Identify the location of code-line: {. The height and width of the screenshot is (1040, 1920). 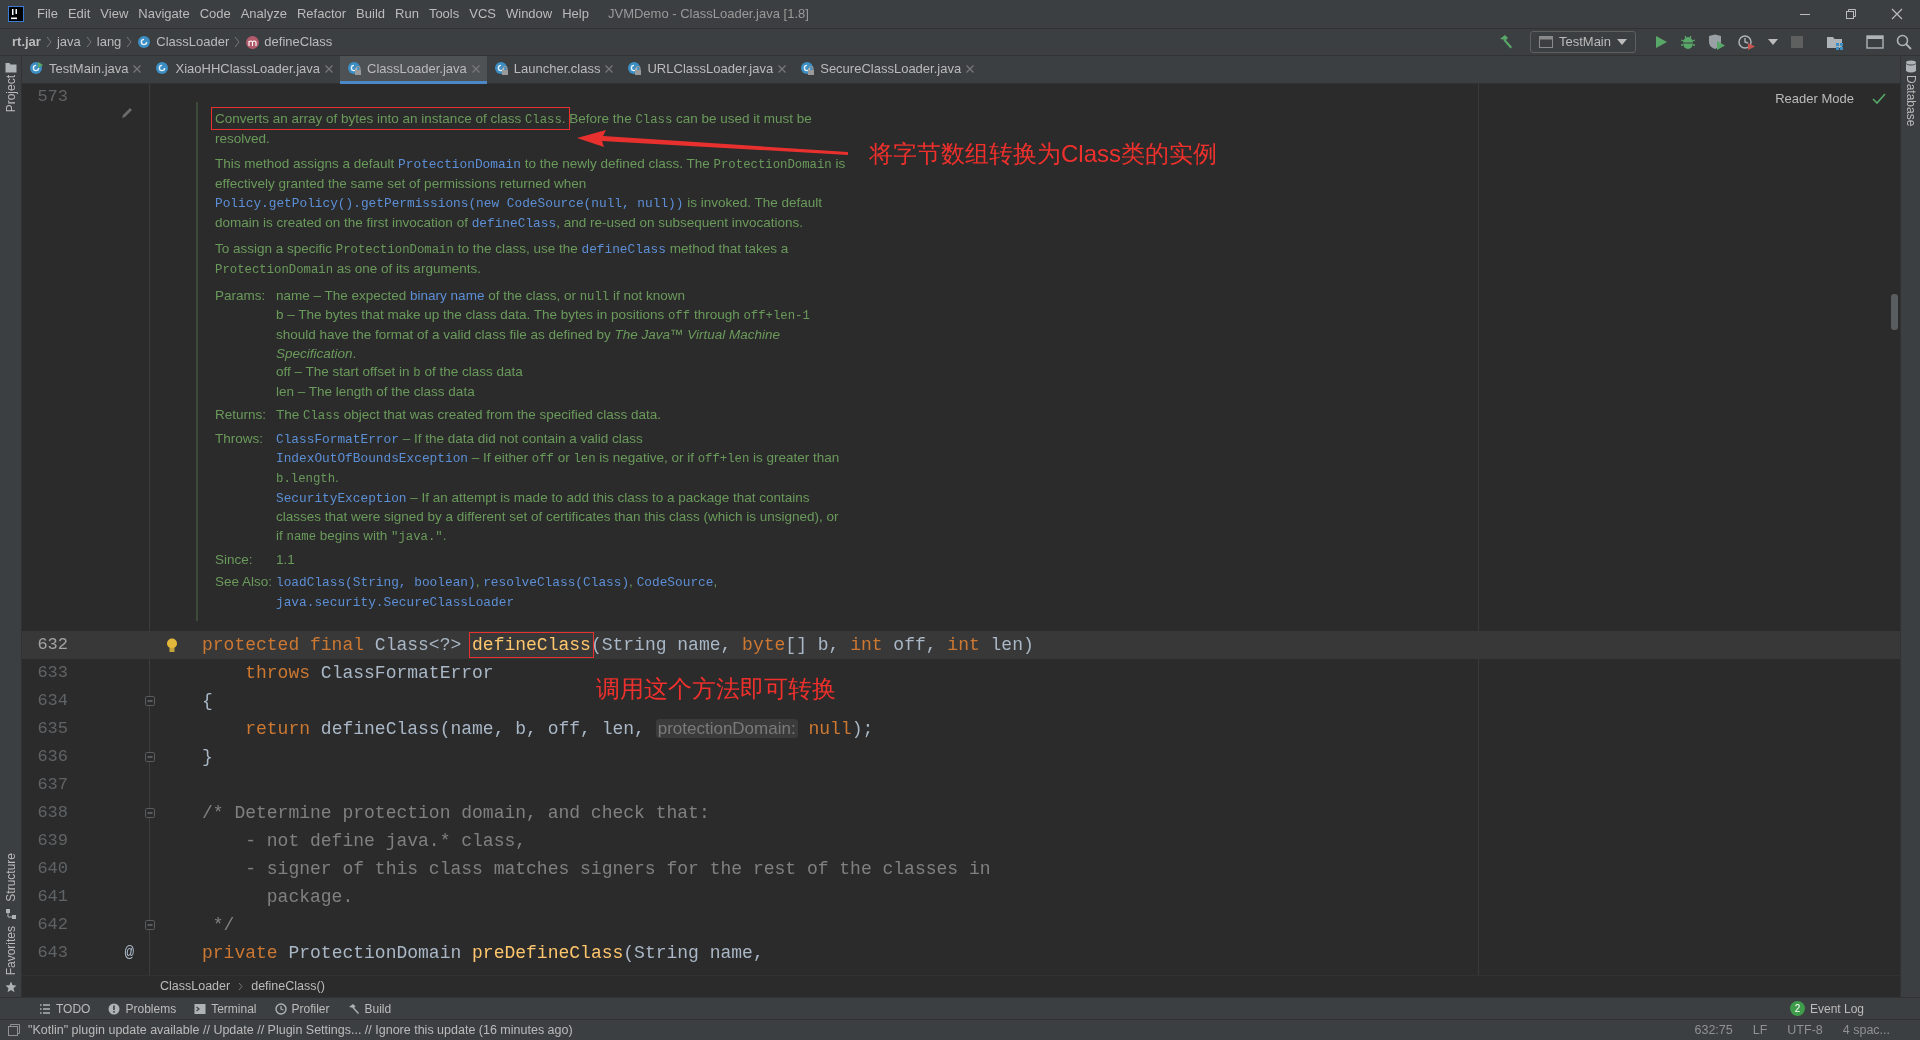
(207, 701).